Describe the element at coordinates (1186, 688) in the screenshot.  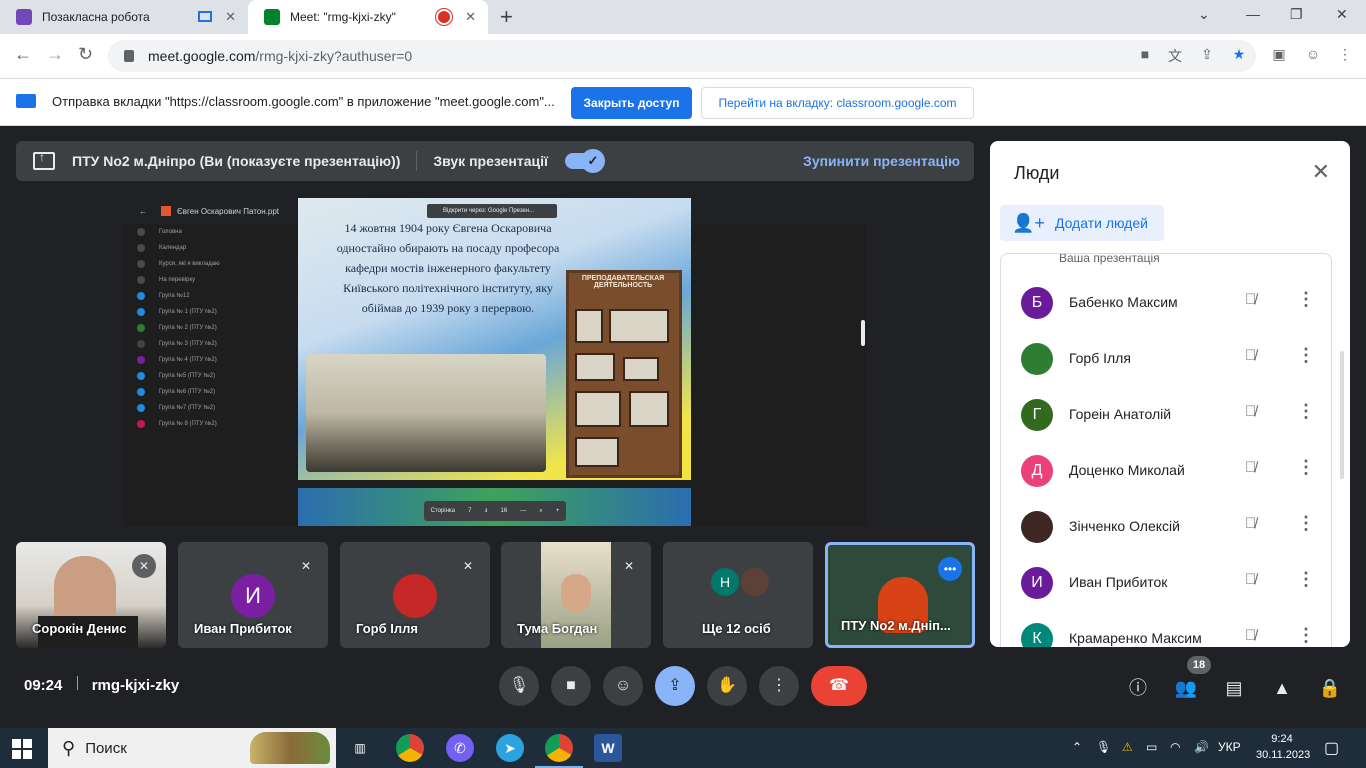
I see `people-icon: 👥` at that location.